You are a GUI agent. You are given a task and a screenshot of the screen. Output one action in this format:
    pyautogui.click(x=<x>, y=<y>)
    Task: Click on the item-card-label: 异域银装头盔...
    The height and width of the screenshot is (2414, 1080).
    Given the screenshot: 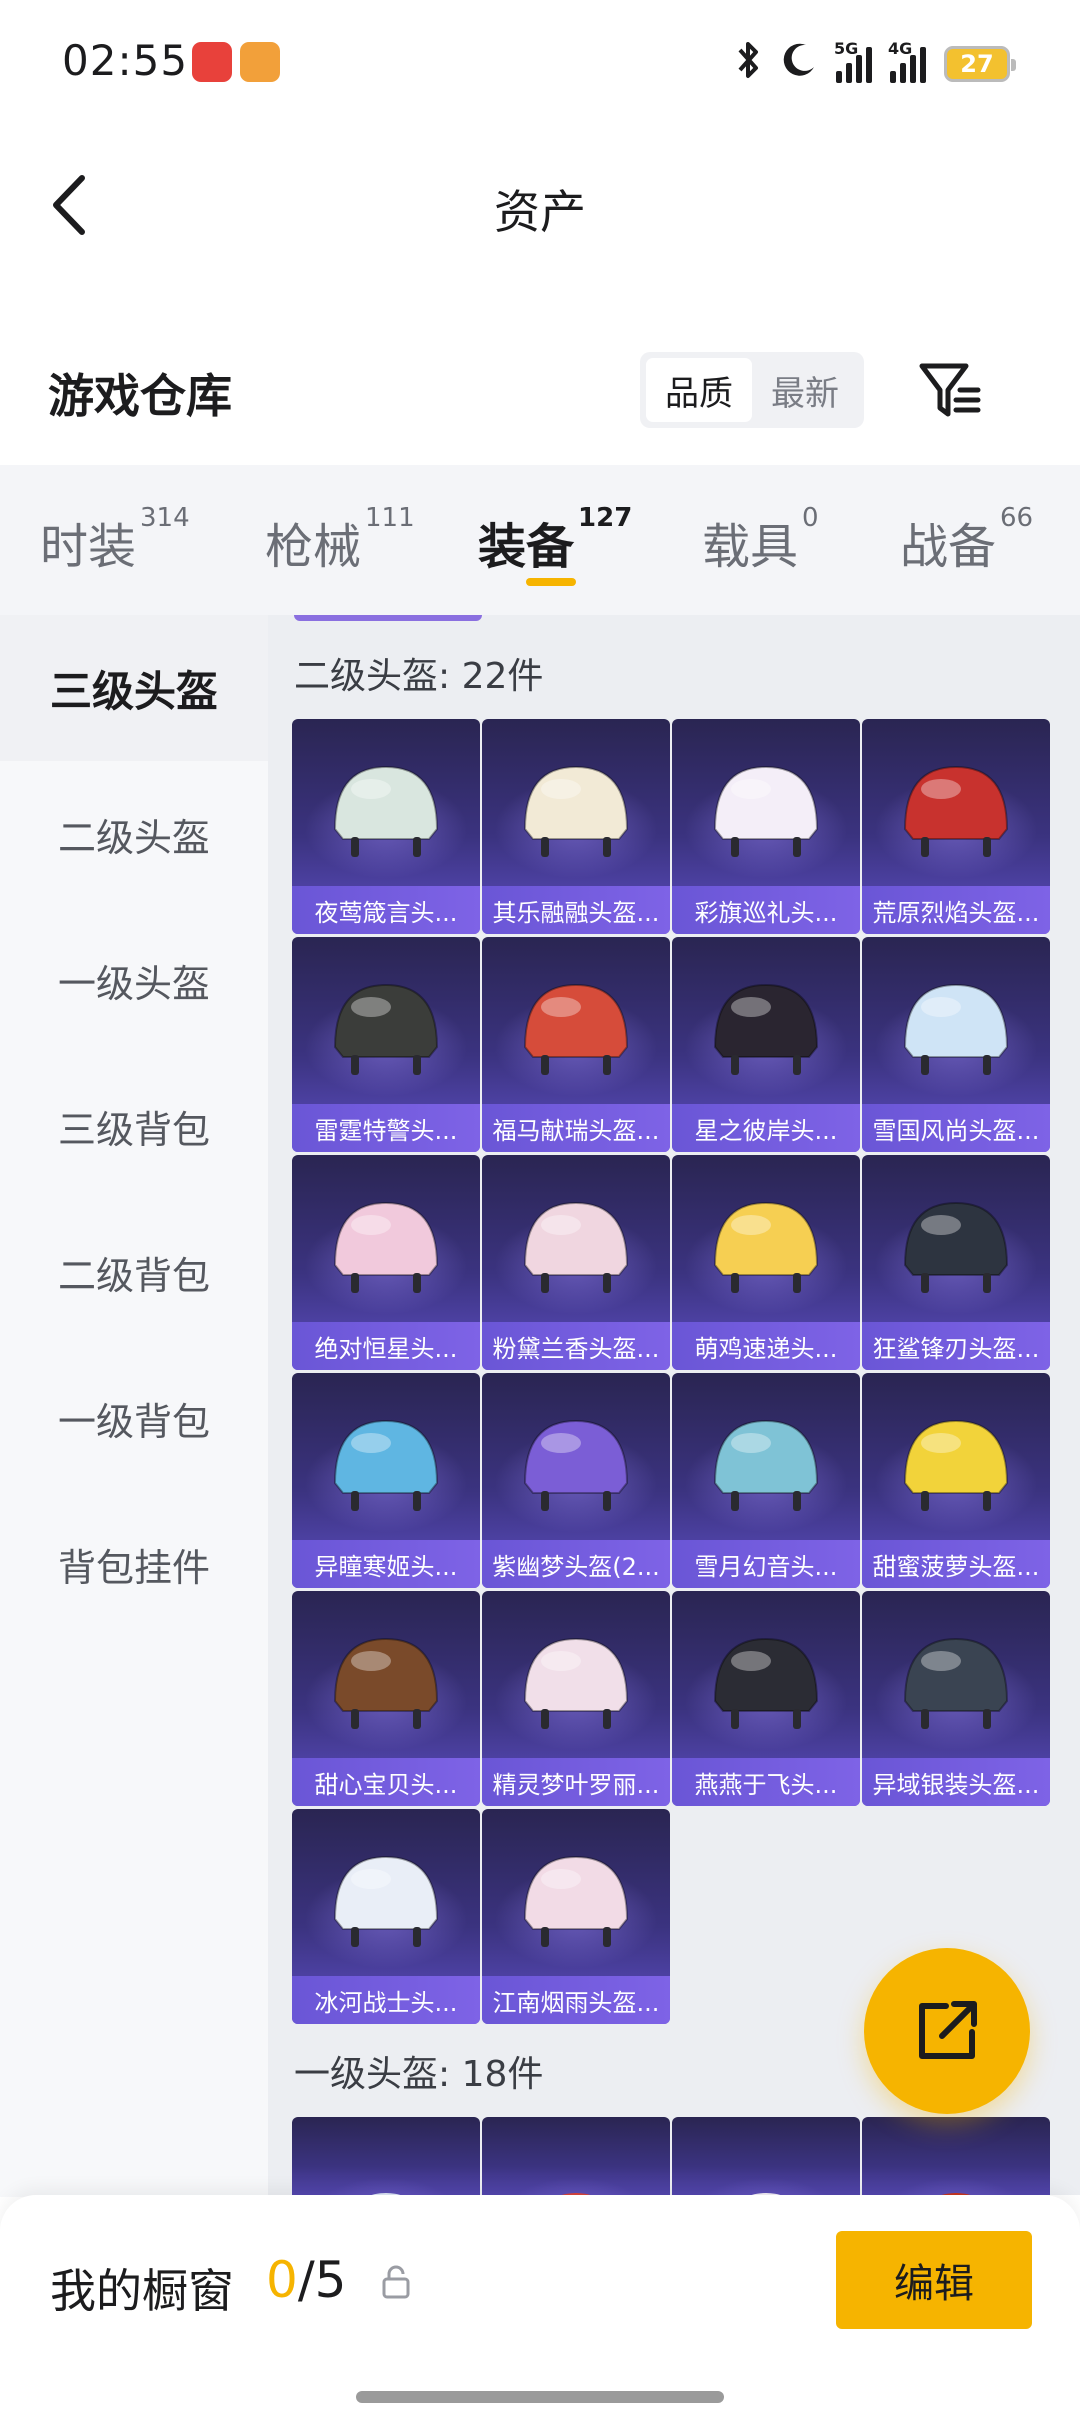 What is the action you would take?
    pyautogui.click(x=956, y=1782)
    